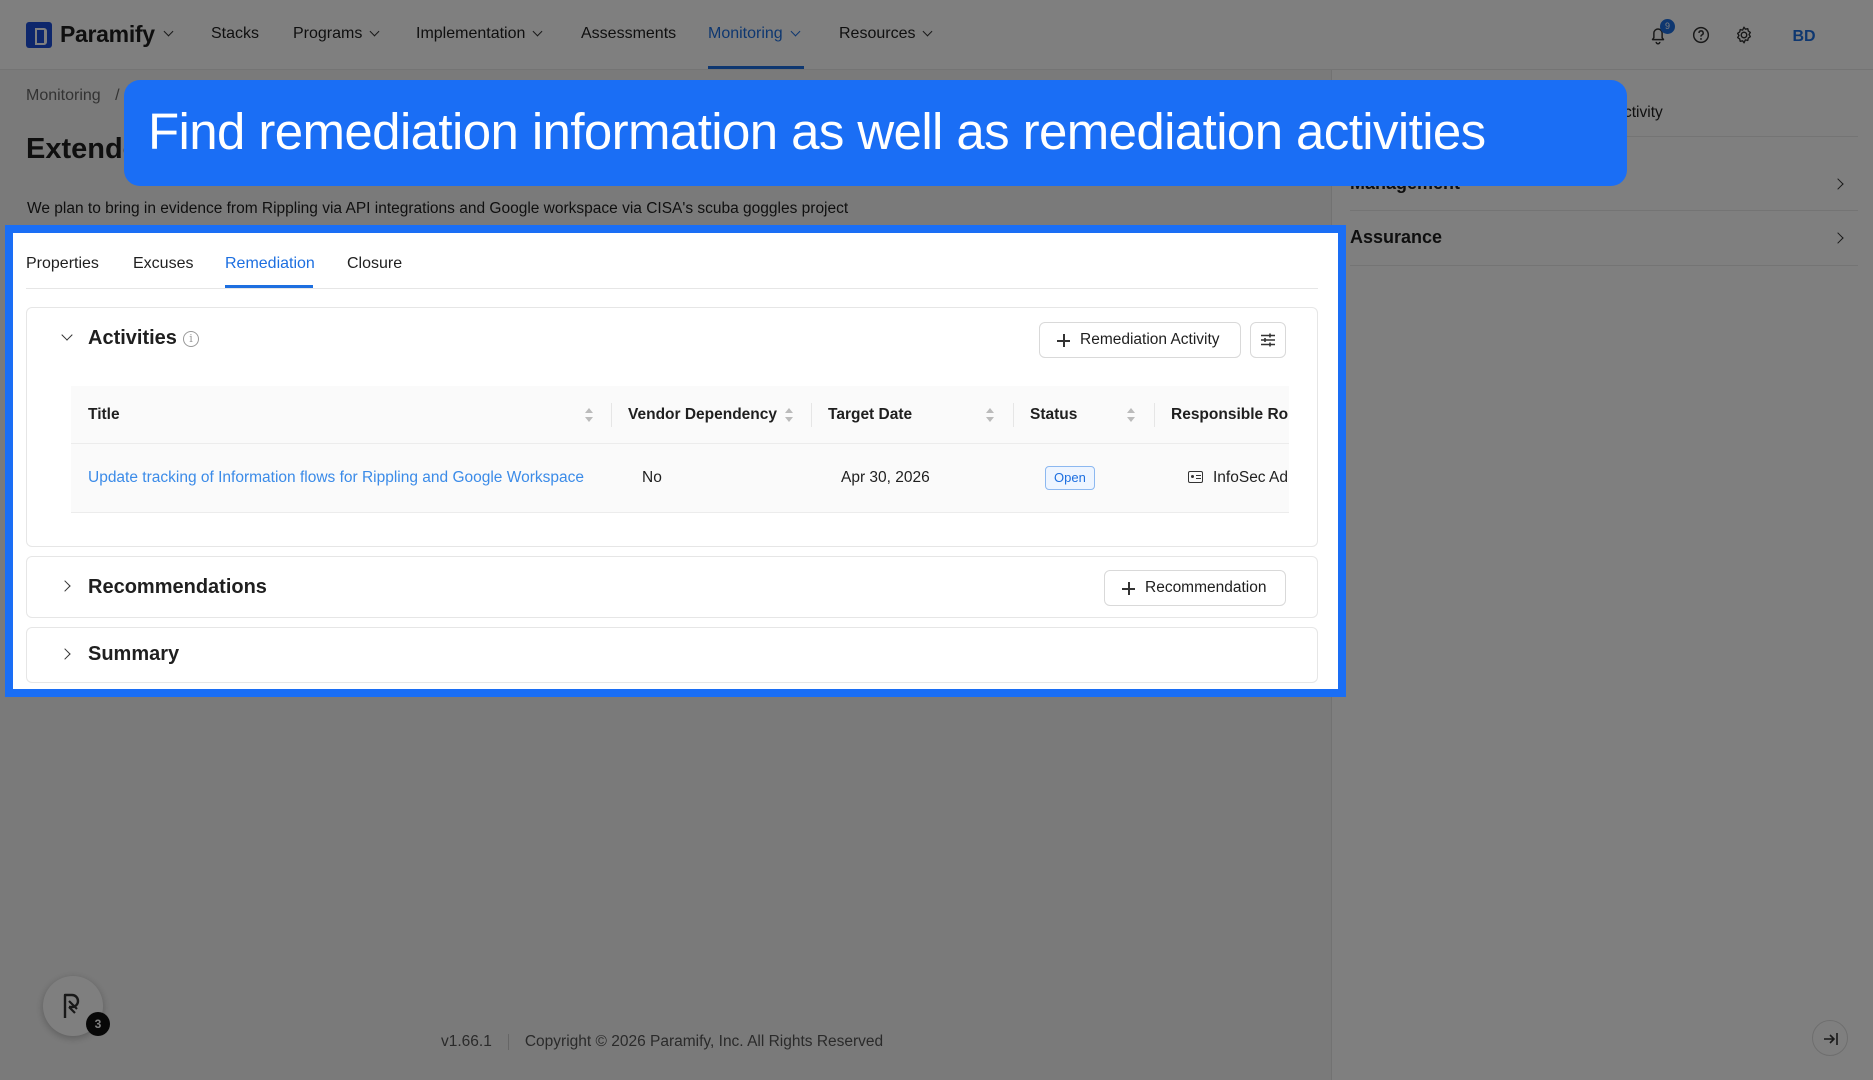 The height and width of the screenshot is (1080, 1873). What do you see at coordinates (672, 655) in the screenshot?
I see `summary-section: Summary` at bounding box center [672, 655].